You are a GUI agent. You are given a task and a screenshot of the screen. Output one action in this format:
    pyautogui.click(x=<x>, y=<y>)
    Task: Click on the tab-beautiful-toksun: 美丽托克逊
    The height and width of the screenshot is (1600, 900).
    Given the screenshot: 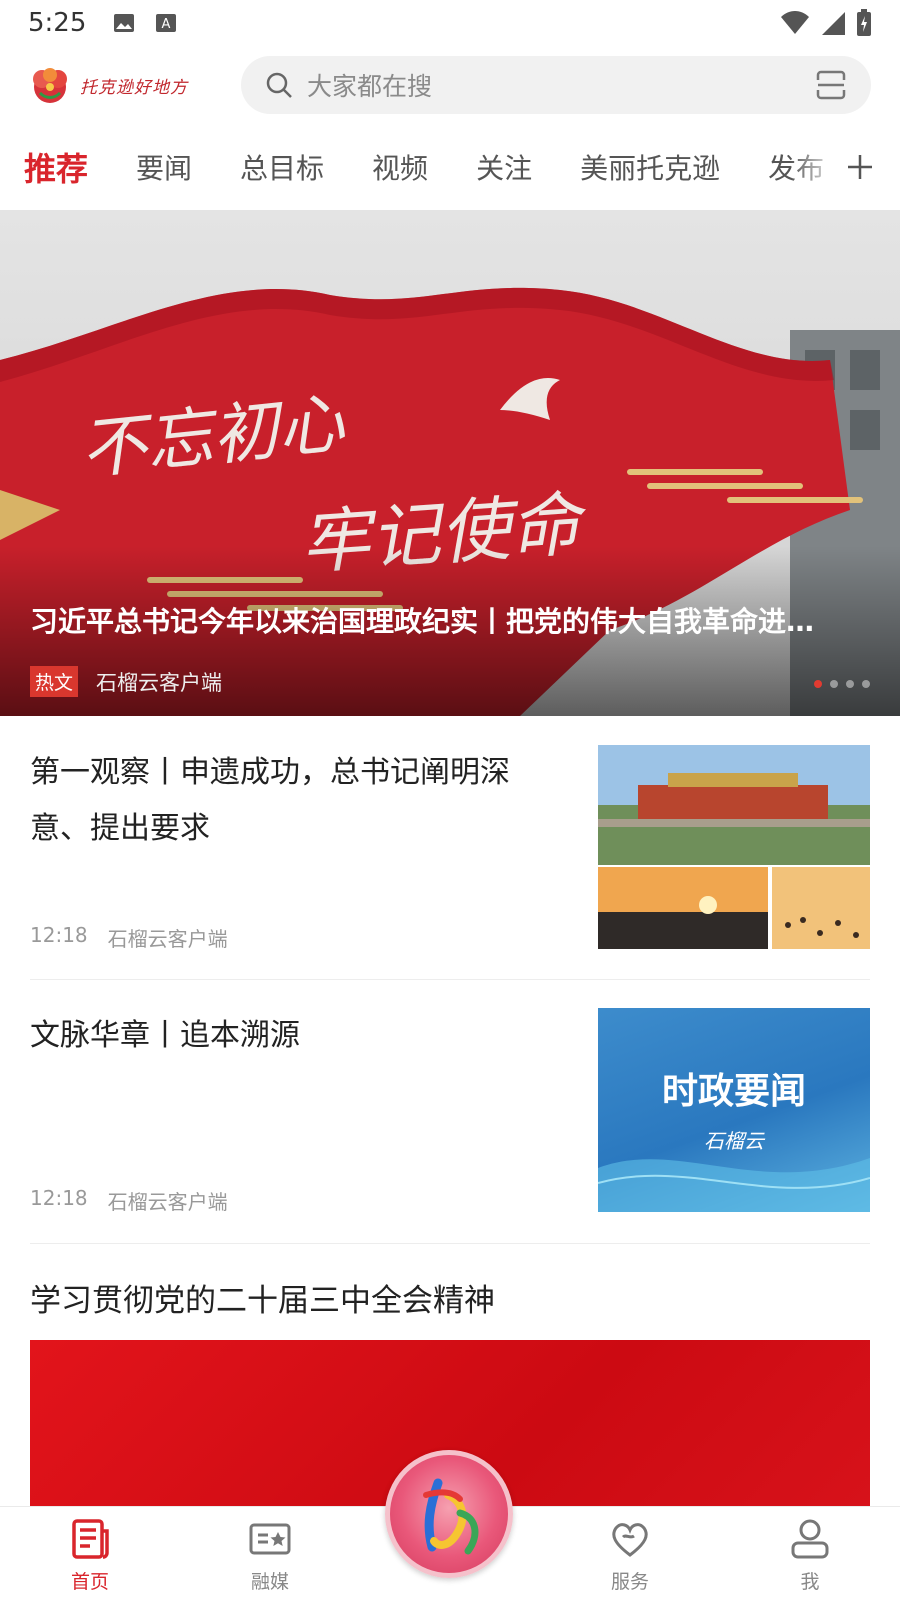 What is the action you would take?
    pyautogui.click(x=650, y=167)
    